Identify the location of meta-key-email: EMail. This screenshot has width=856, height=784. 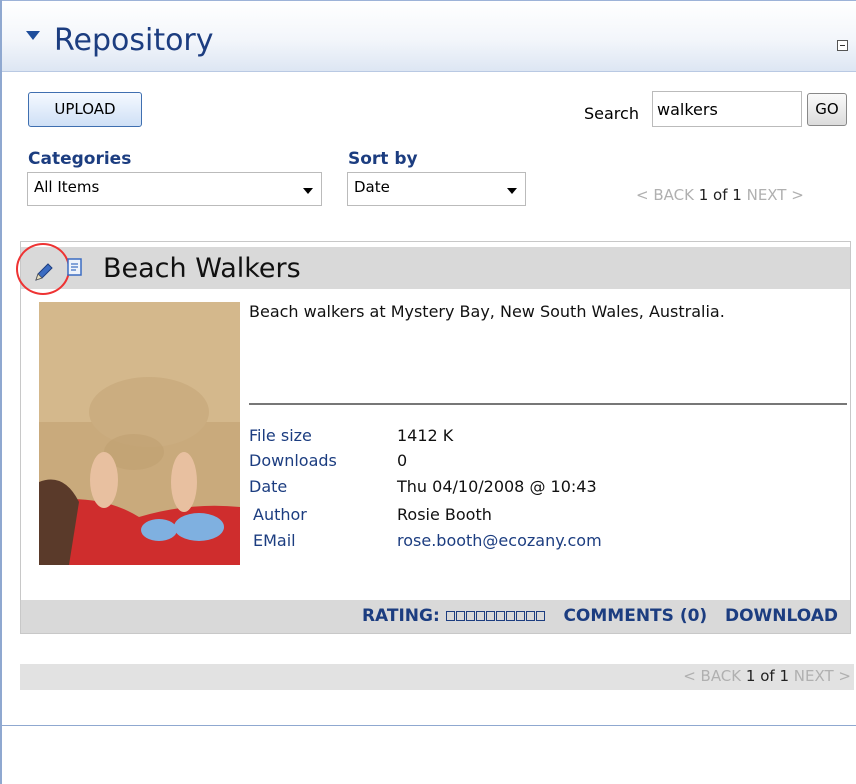
(274, 540).